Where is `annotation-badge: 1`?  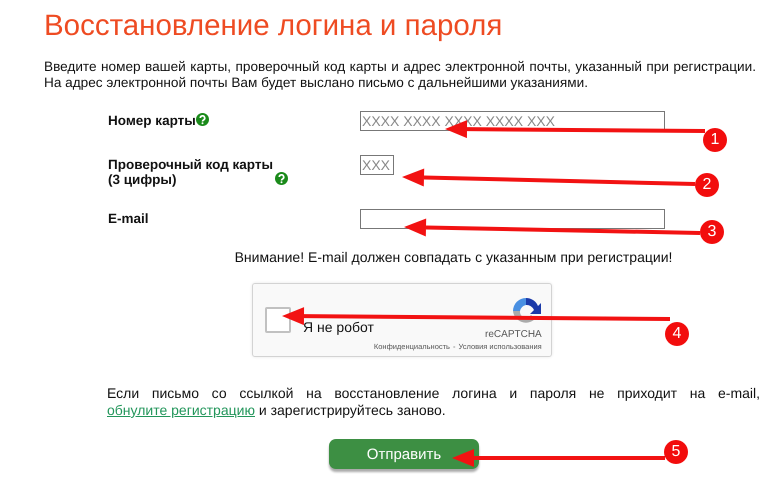 annotation-badge: 1 is located at coordinates (715, 140).